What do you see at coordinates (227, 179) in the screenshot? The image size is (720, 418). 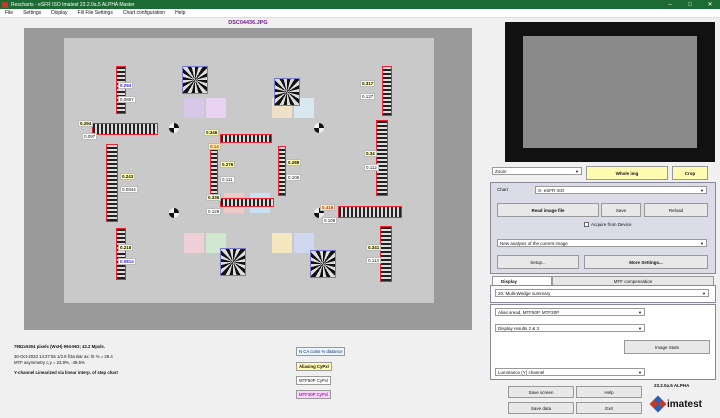 I see `roi-value: 0.111` at bounding box center [227, 179].